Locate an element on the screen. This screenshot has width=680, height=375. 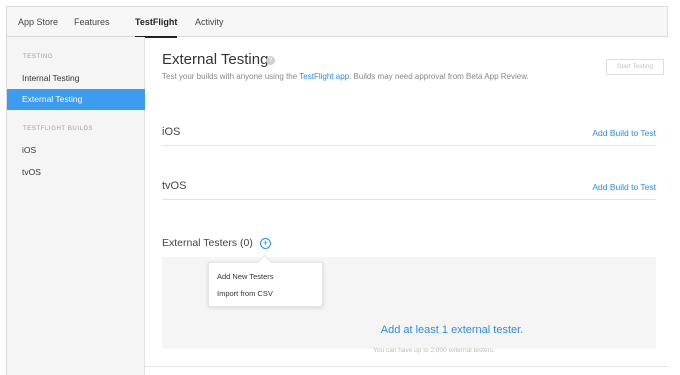
subtitle-text: Test your builds with anyone using the is located at coordinates (231, 76).